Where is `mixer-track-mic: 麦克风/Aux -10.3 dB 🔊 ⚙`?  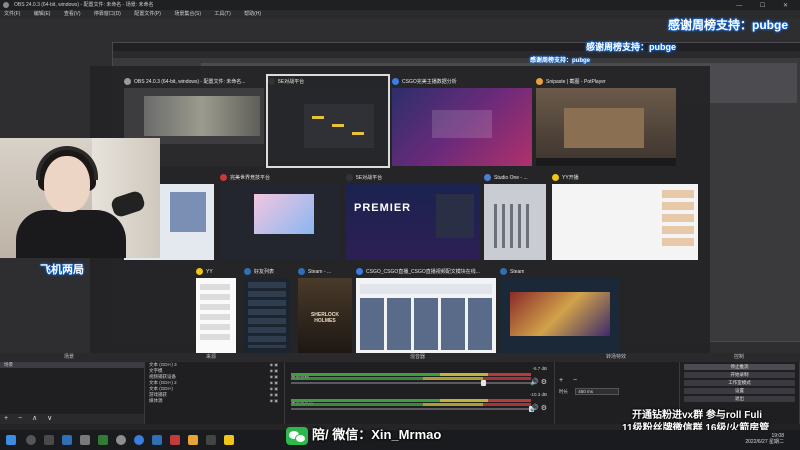 mixer-track-mic: 麦克风/Aux -10.3 dB 🔊 ⚙ is located at coordinates (419, 403).